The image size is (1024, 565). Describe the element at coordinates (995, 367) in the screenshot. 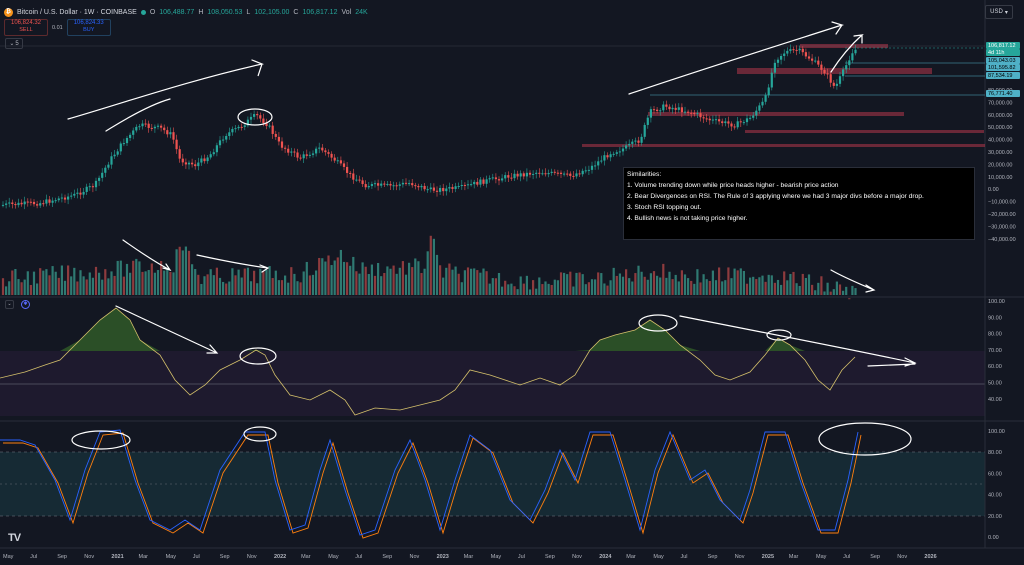

I see `rsi-tick: 60.00` at that location.